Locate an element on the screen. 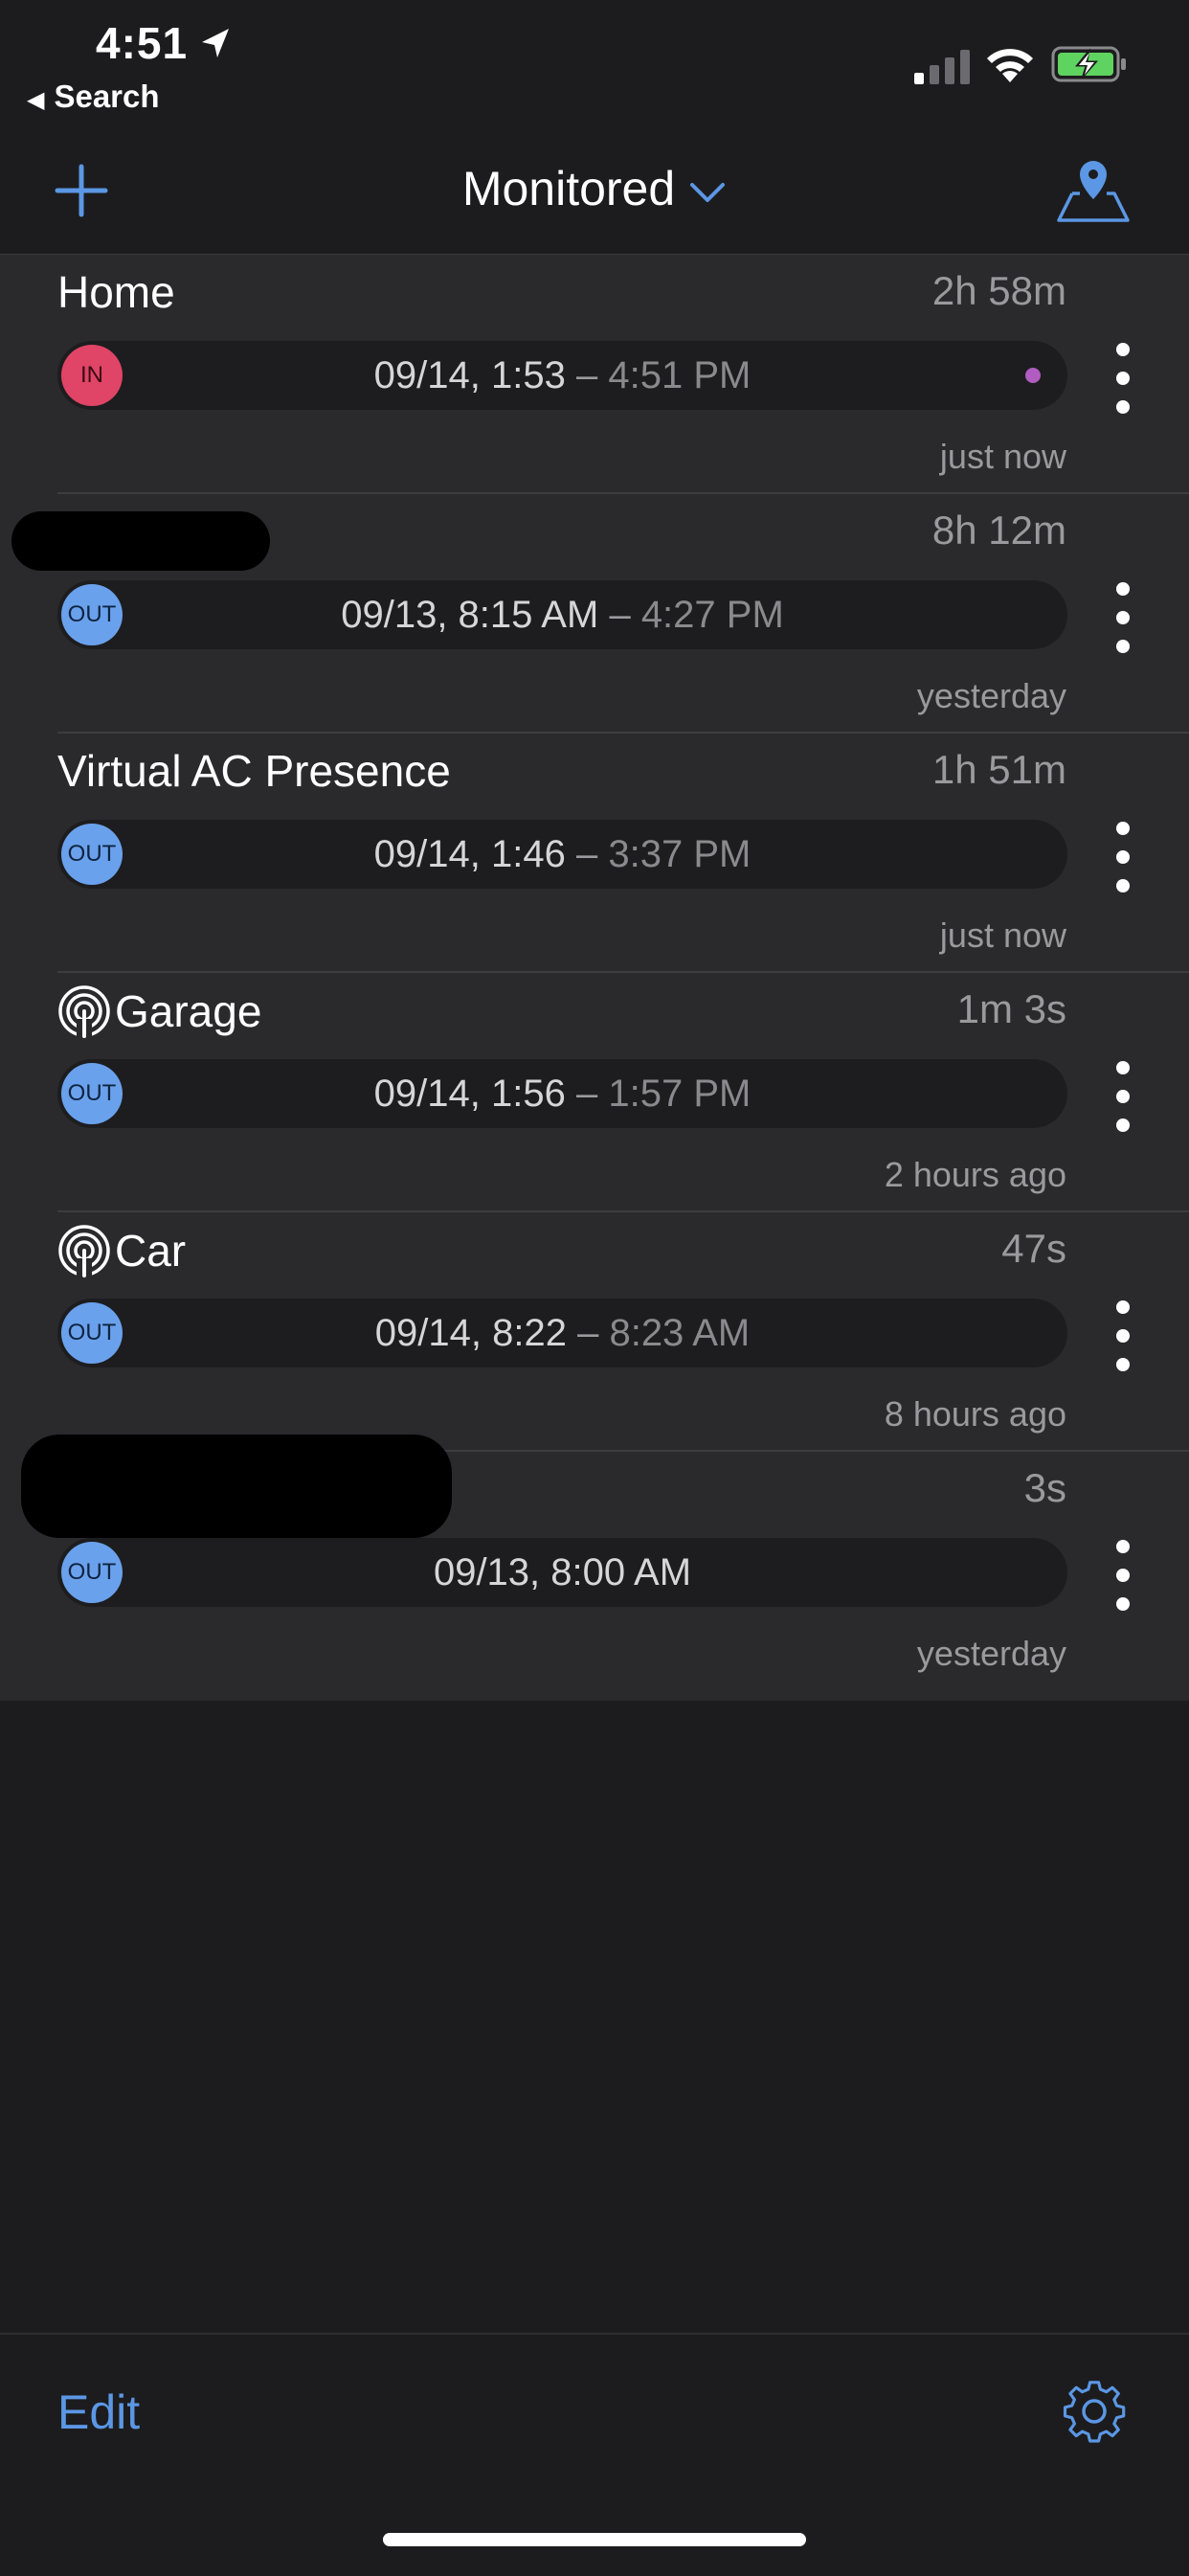 The height and width of the screenshot is (2576, 1189). list-item: 3s 09/13, 8:00 AM OUT yesterday is located at coordinates (594, 1563).